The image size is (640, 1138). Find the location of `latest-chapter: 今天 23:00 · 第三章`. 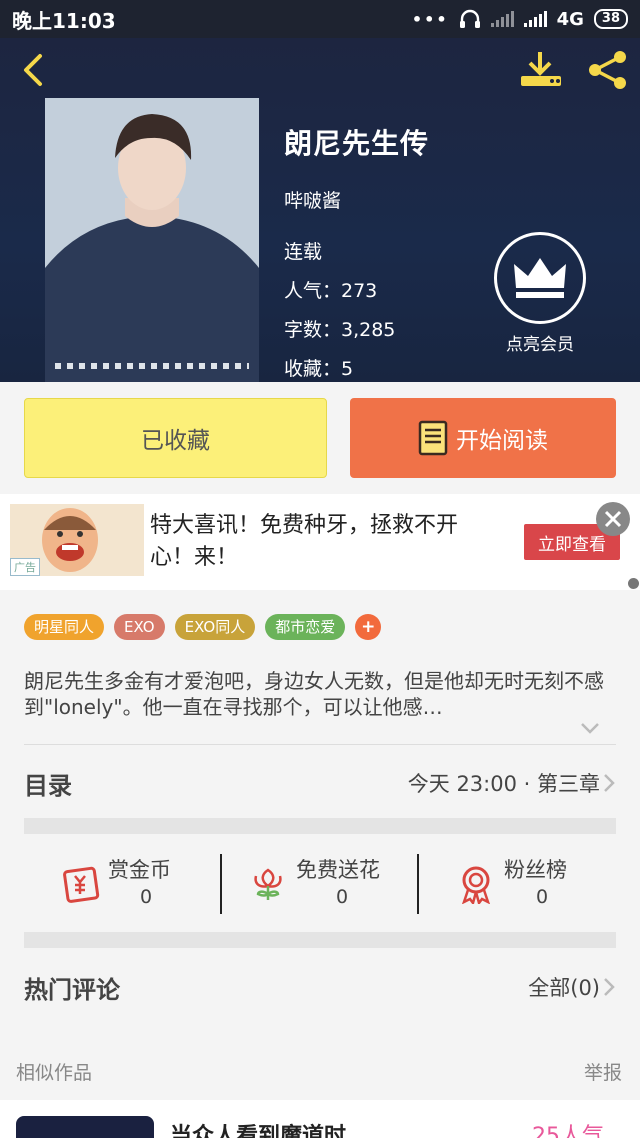

latest-chapter: 今天 23:00 · 第三章 is located at coordinates (503, 784).